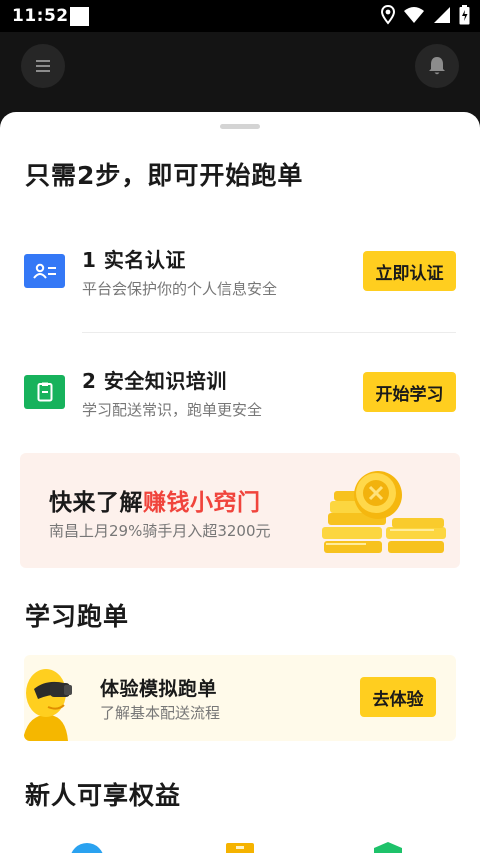 This screenshot has height=853, width=480. I want to click on earning-tips-banner: 快来了解赚钱小窍门 南昌上月29%骑手月入超3200元, so click(240, 510).